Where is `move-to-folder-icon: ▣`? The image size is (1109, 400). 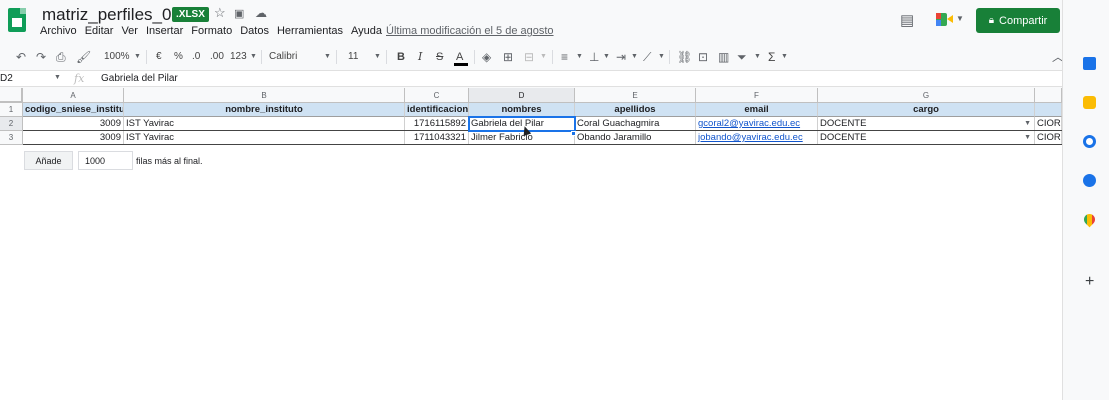 move-to-folder-icon: ▣ is located at coordinates (239, 13).